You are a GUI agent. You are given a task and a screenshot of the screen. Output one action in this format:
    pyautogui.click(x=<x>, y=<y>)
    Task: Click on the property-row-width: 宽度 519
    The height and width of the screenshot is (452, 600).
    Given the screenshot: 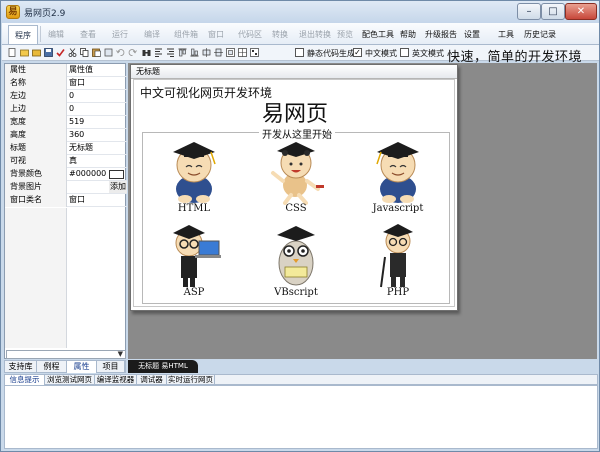 What is the action you would take?
    pyautogui.click(x=66, y=122)
    